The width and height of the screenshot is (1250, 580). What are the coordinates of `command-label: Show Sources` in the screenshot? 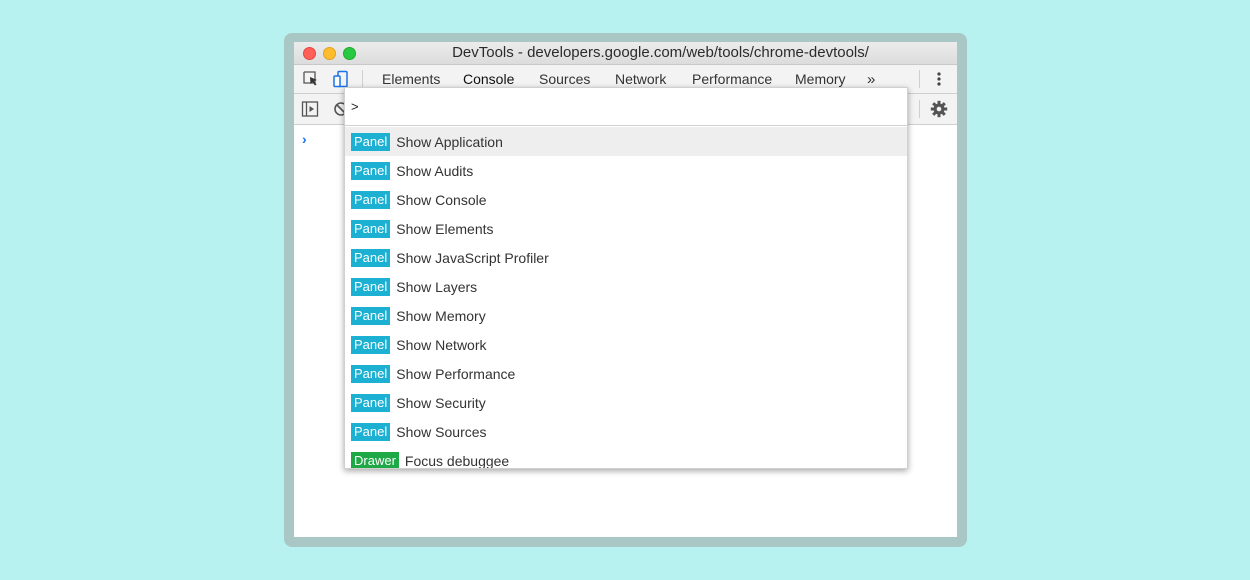 It's located at (441, 431).